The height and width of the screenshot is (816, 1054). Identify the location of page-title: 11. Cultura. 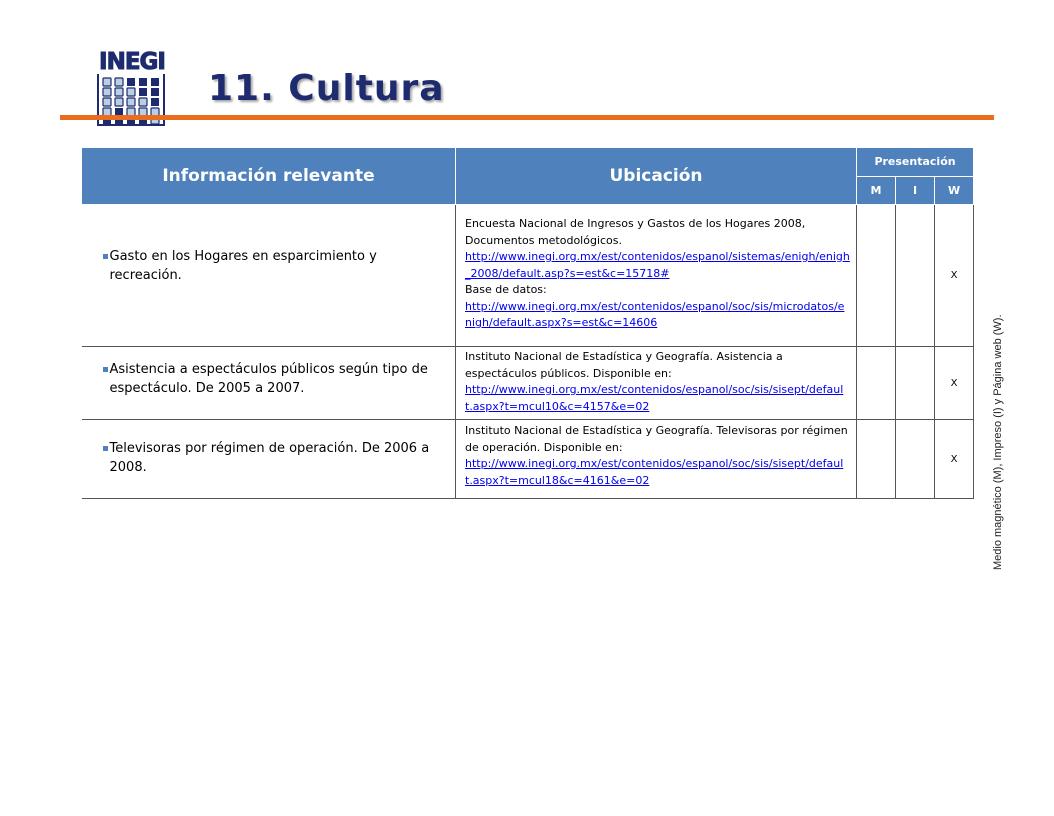
(326, 88).